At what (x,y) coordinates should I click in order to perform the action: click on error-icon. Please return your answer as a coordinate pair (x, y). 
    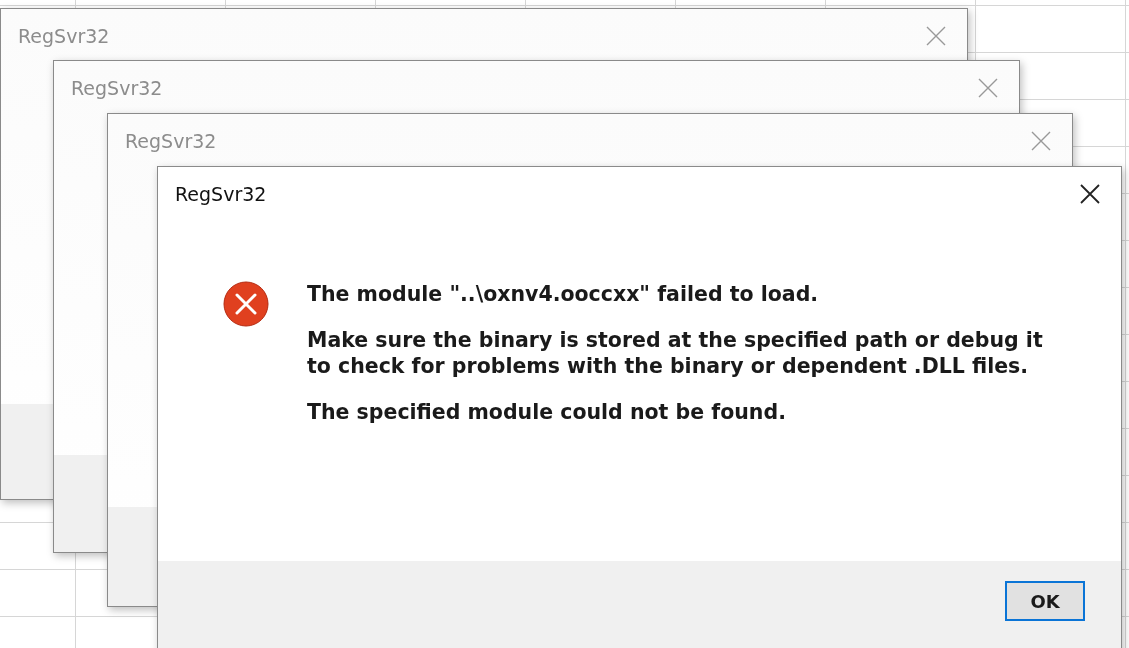
    Looking at the image, I should click on (246, 304).